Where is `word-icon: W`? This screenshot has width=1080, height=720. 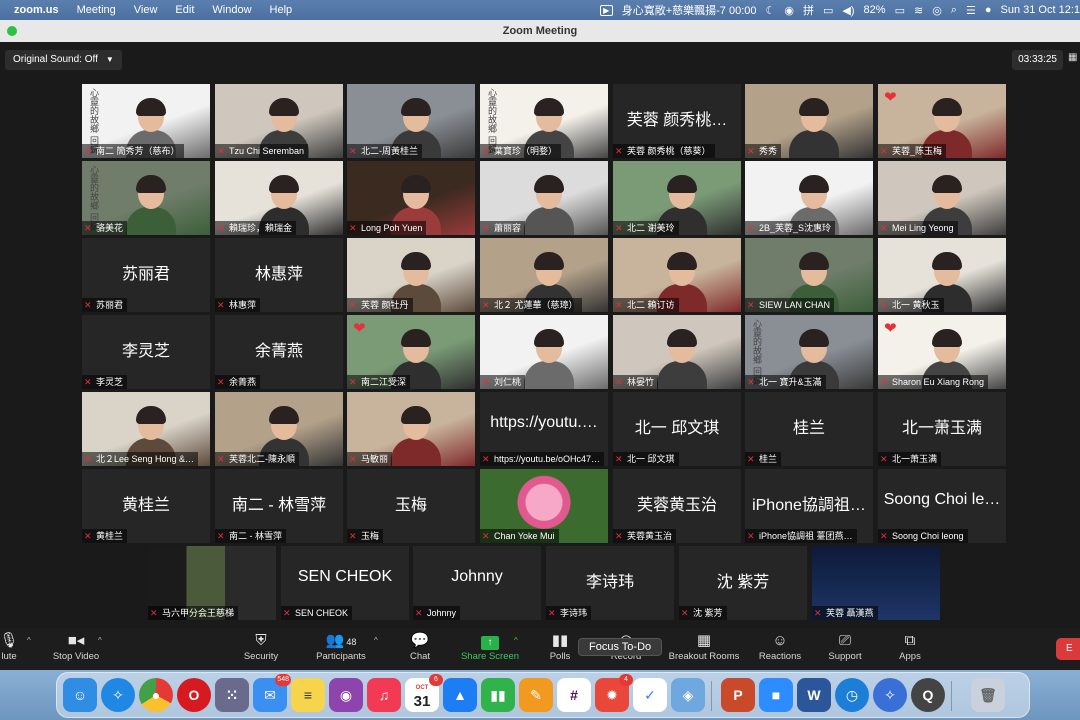
word-icon: W is located at coordinates (814, 695).